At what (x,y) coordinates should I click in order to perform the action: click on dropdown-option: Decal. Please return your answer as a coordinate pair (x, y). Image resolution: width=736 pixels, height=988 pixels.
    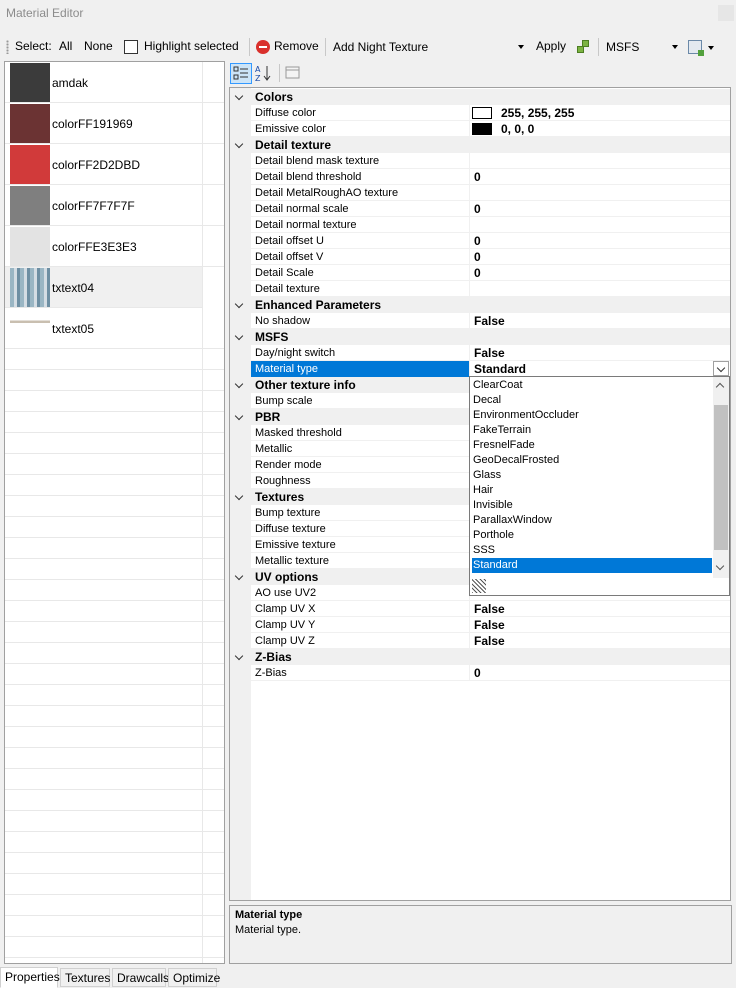
    Looking at the image, I should click on (592, 400).